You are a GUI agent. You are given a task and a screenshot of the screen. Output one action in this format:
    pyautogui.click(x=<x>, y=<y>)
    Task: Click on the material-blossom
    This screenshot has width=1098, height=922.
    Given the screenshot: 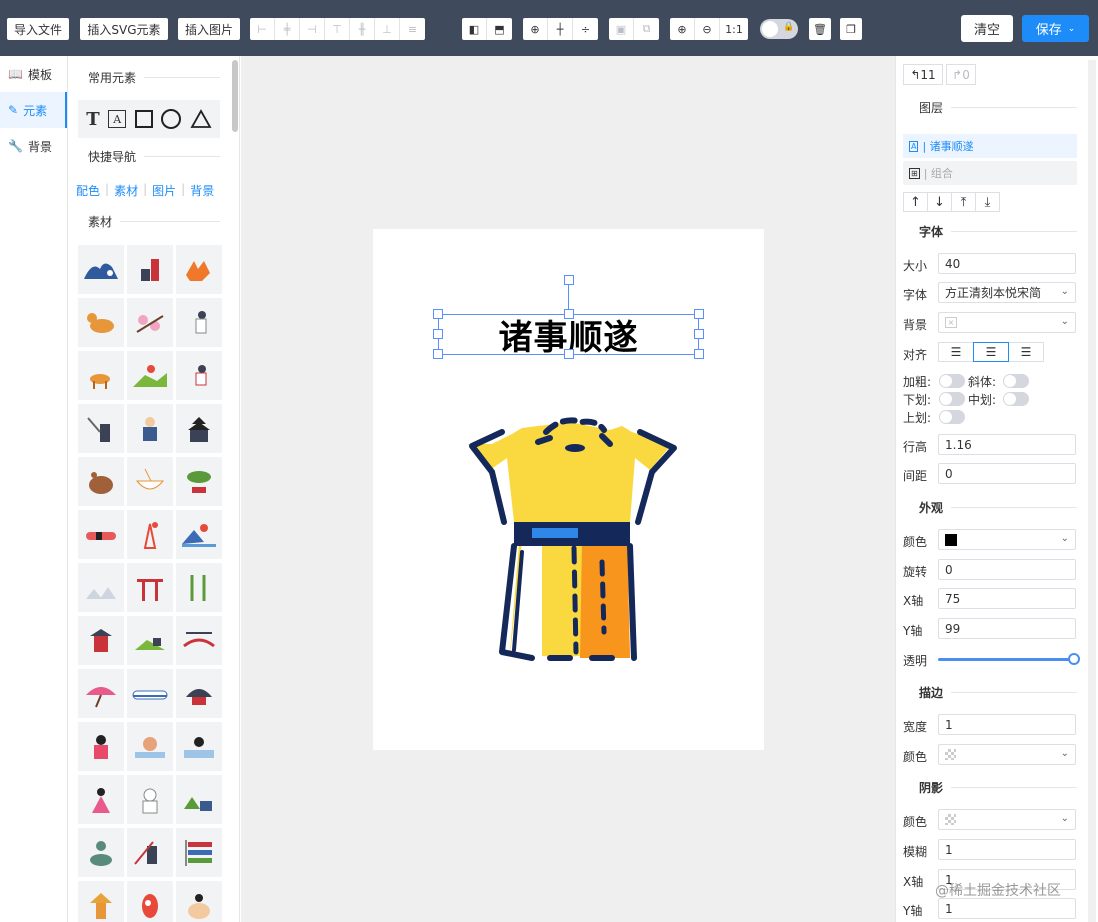 What is the action you would take?
    pyautogui.click(x=150, y=322)
    